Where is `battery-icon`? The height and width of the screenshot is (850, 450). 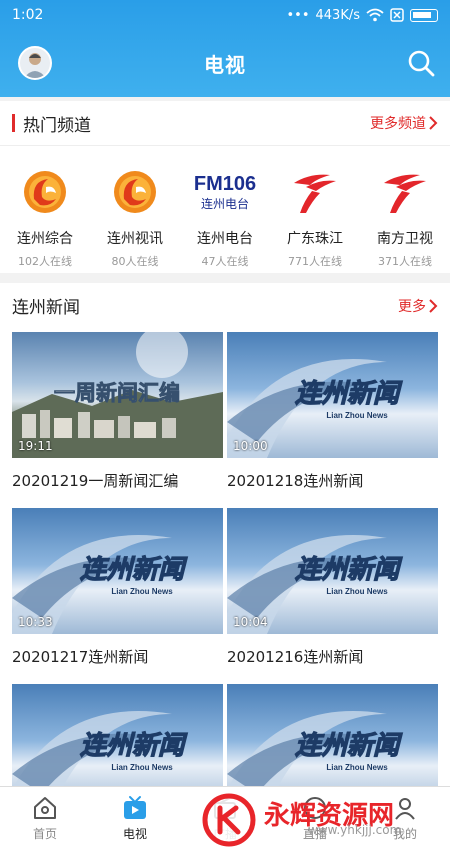 battery-icon is located at coordinates (424, 15).